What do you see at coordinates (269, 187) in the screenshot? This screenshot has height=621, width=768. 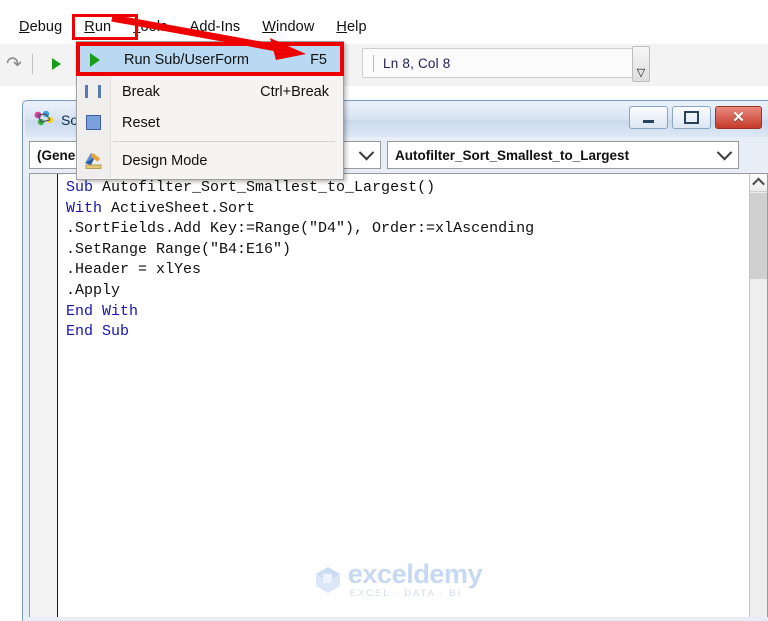 I see `code-plain: Autofilter_Sort_Smallest_to_Largest()` at bounding box center [269, 187].